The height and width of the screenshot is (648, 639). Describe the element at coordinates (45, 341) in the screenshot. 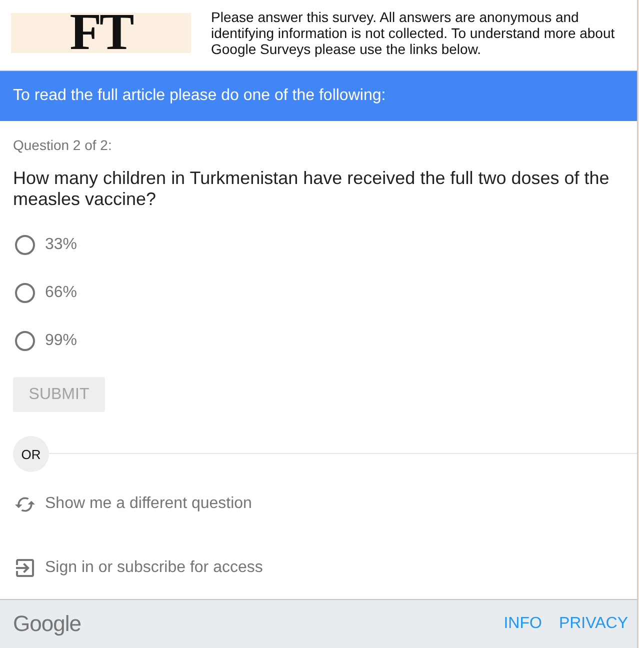

I see `answer-option: 99%` at that location.